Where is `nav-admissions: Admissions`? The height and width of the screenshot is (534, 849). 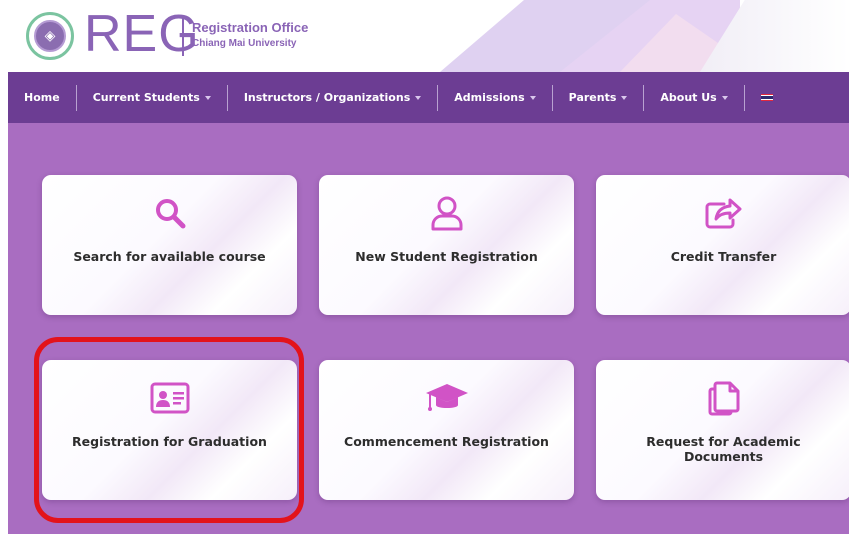 nav-admissions: Admissions is located at coordinates (494, 97).